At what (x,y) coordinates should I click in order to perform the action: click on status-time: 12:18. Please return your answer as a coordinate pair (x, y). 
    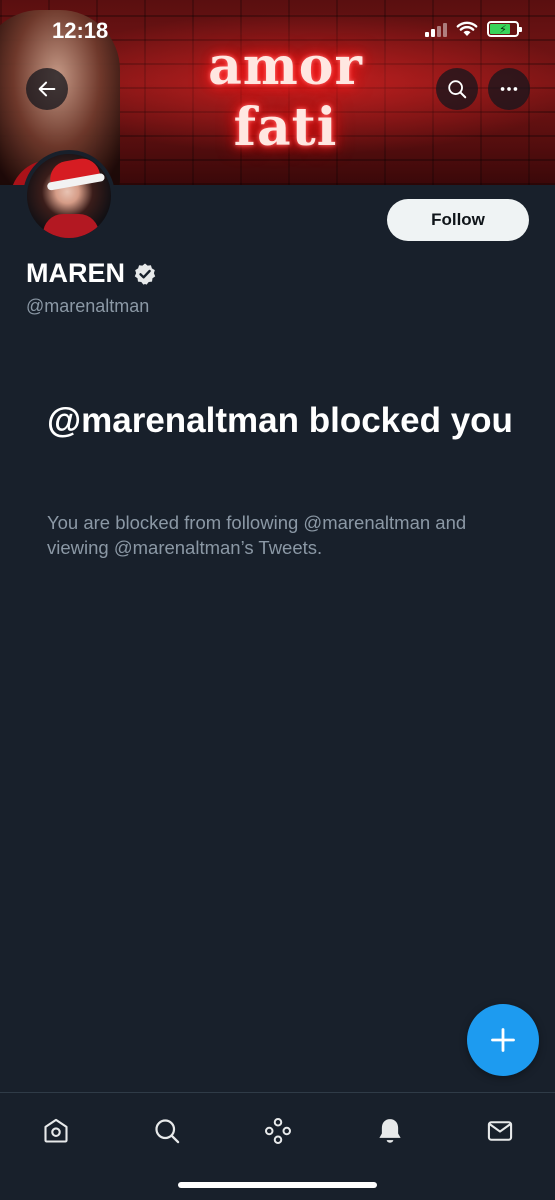
    Looking at the image, I should click on (80, 30).